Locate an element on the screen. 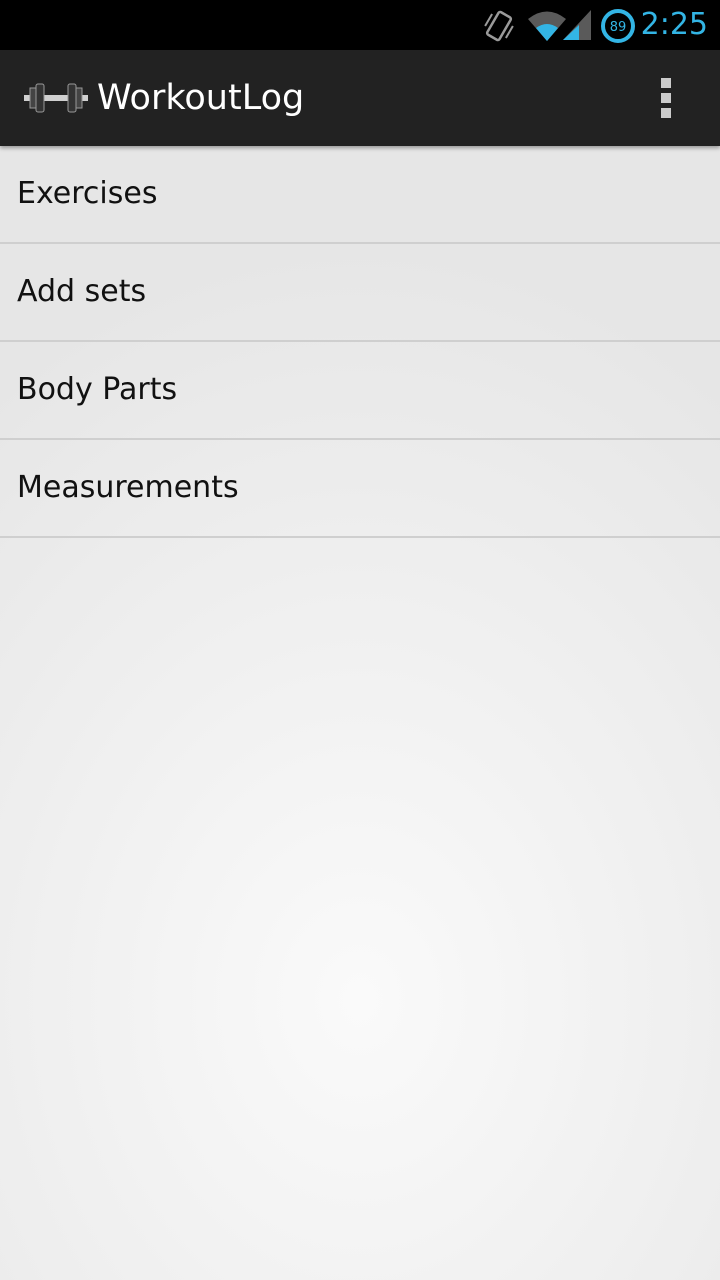 This screenshot has height=1280, width=720. battery-level: 89 is located at coordinates (618, 27).